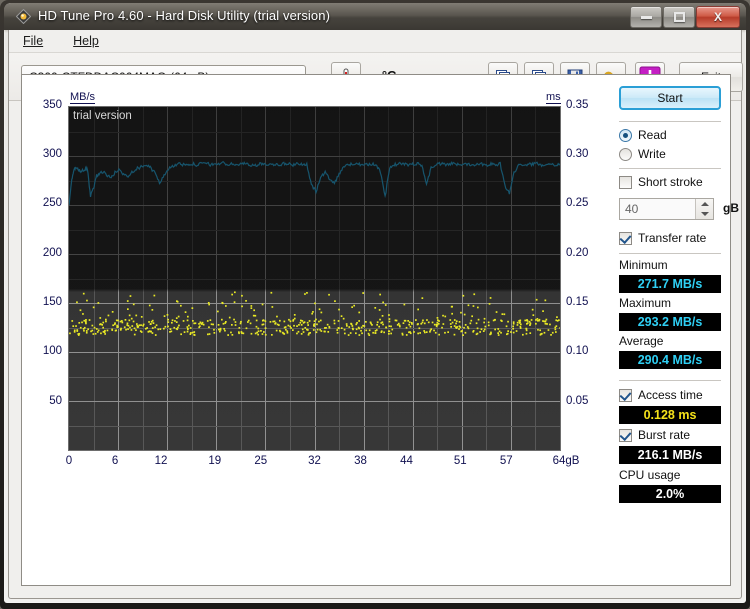 The height and width of the screenshot is (609, 750). I want to click on menu-file-label: File, so click(33, 41).